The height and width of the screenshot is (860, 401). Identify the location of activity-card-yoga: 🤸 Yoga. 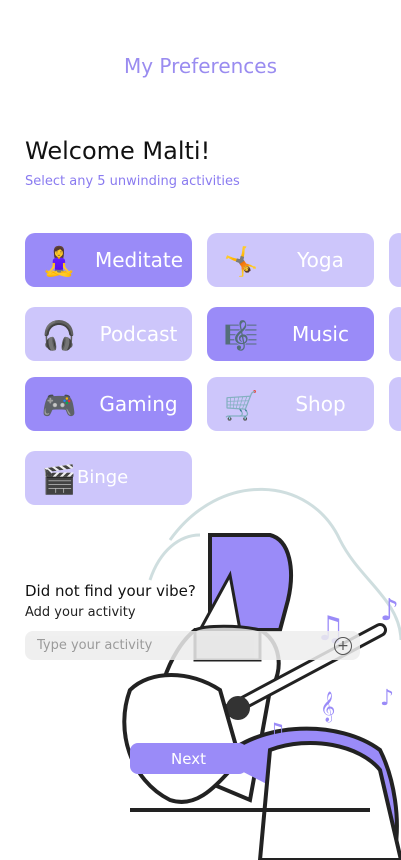
(290, 260).